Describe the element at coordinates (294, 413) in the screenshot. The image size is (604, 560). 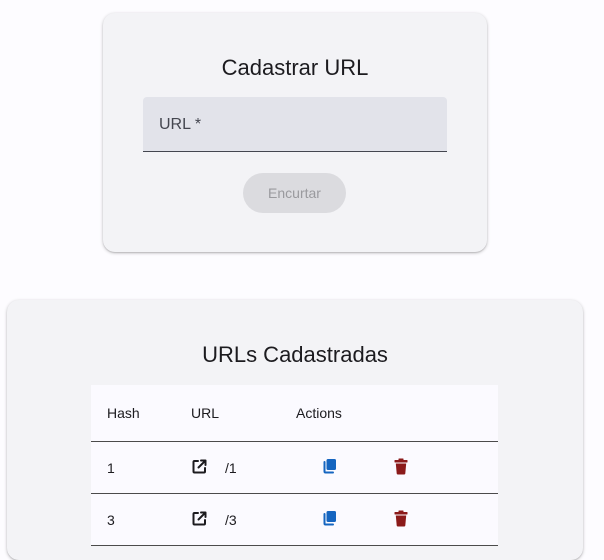
I see `table-header: Hash URL Actions` at that location.